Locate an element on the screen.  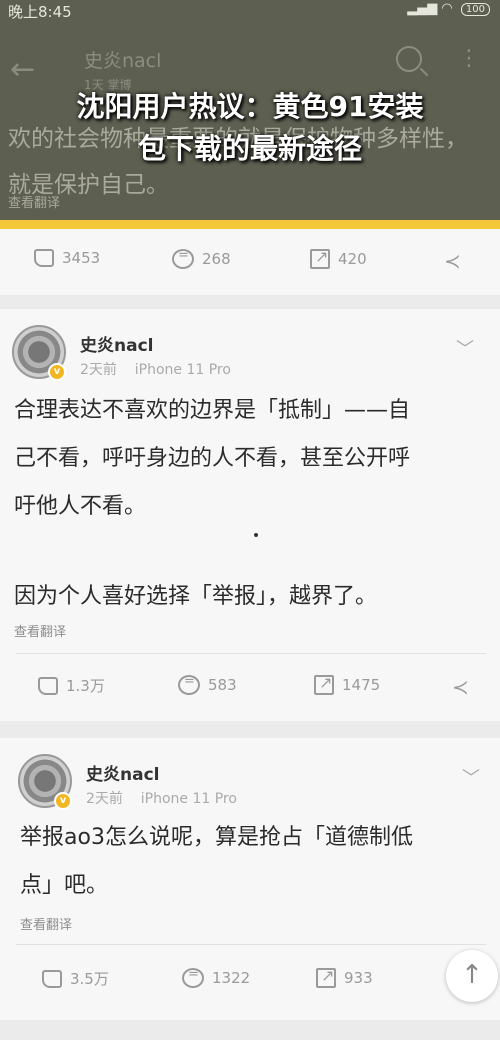
accent-rule is located at coordinates (250, 224).